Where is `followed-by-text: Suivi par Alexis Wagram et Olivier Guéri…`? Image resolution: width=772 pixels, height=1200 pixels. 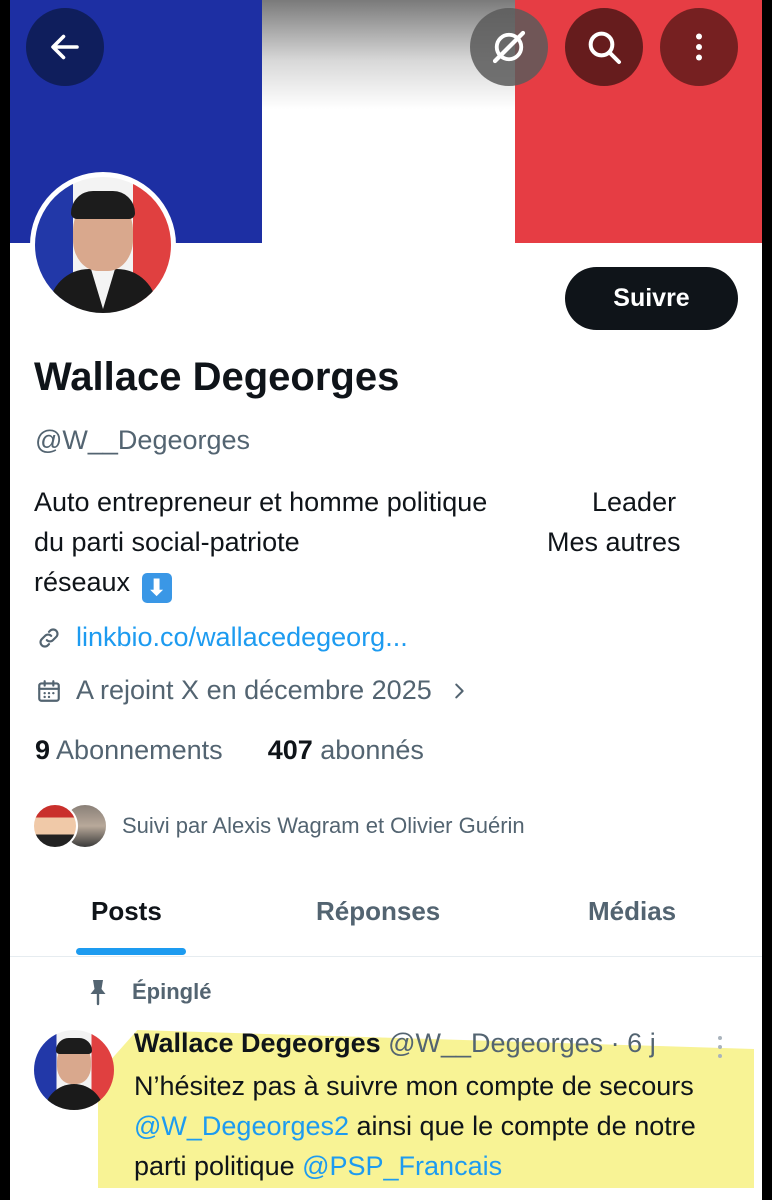
followed-by-text: Suivi par Alexis Wagram et Olivier Guéri… is located at coordinates (323, 825).